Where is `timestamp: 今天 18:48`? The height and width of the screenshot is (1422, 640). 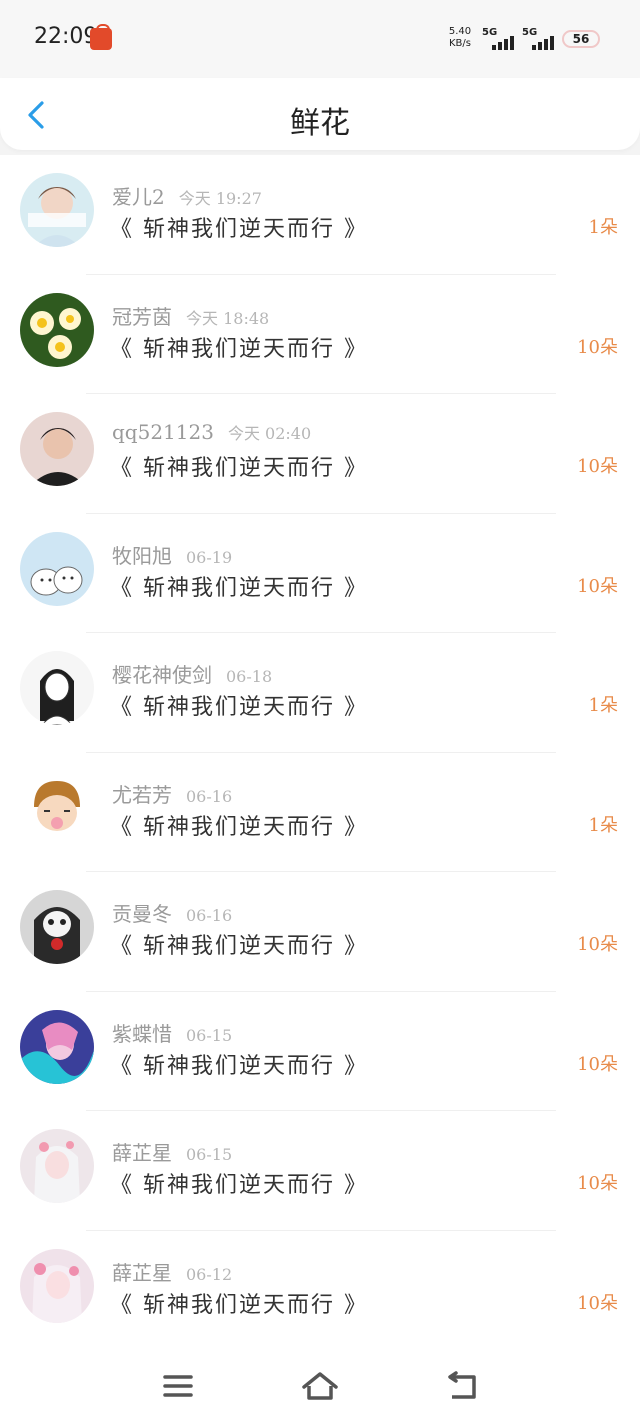
timestamp: 今天 18:48 is located at coordinates (228, 318).